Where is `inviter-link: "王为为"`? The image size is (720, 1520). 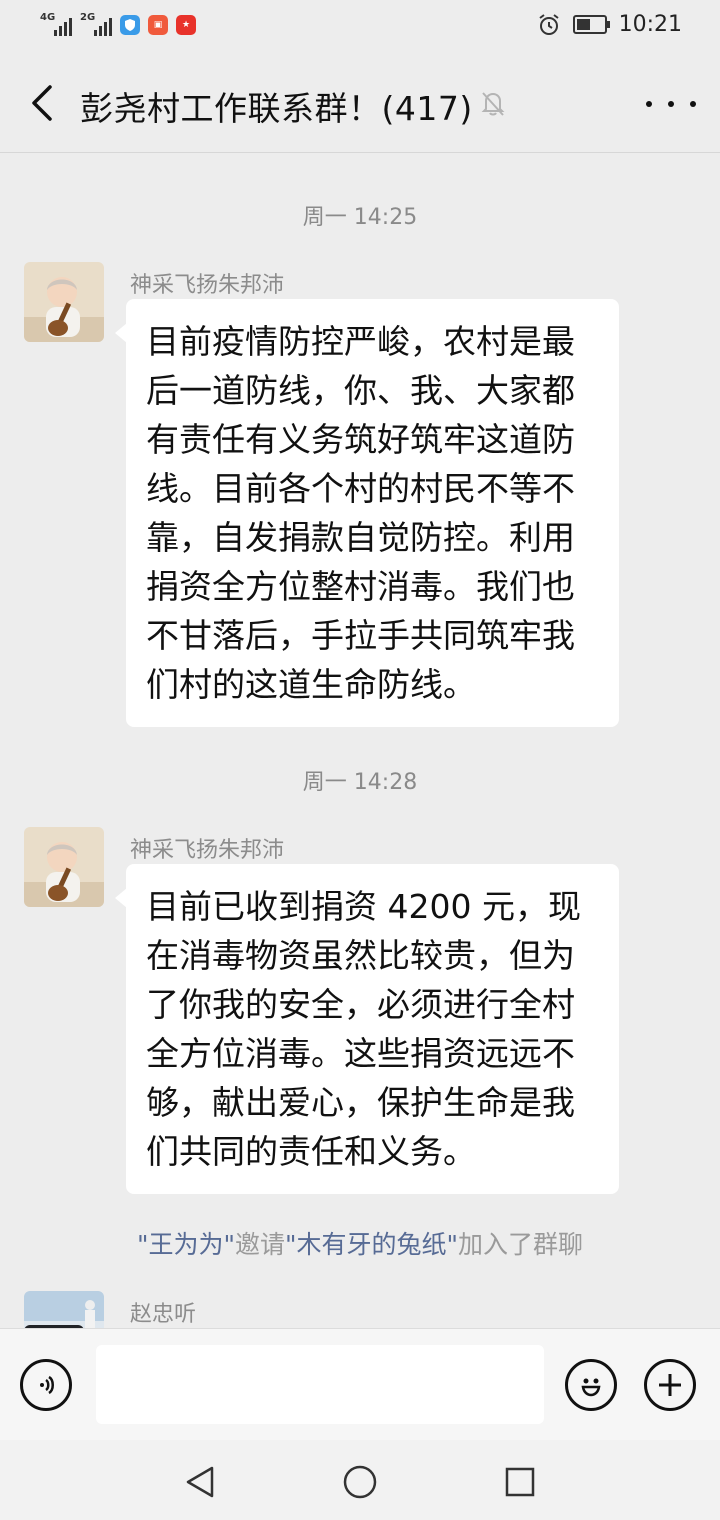 inviter-link: "王为为" is located at coordinates (186, 1244).